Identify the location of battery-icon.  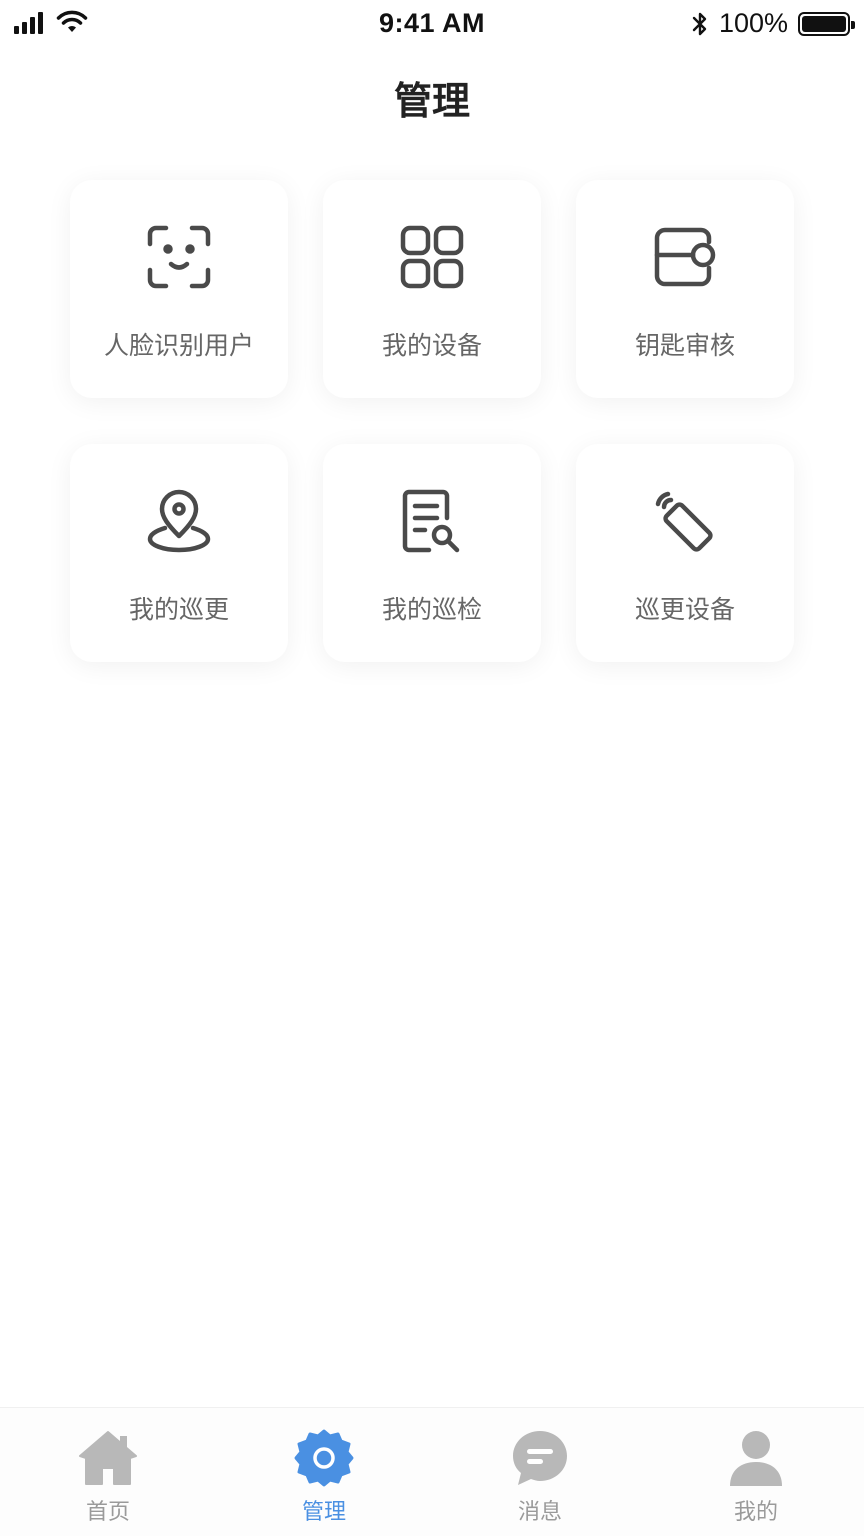
(826, 23).